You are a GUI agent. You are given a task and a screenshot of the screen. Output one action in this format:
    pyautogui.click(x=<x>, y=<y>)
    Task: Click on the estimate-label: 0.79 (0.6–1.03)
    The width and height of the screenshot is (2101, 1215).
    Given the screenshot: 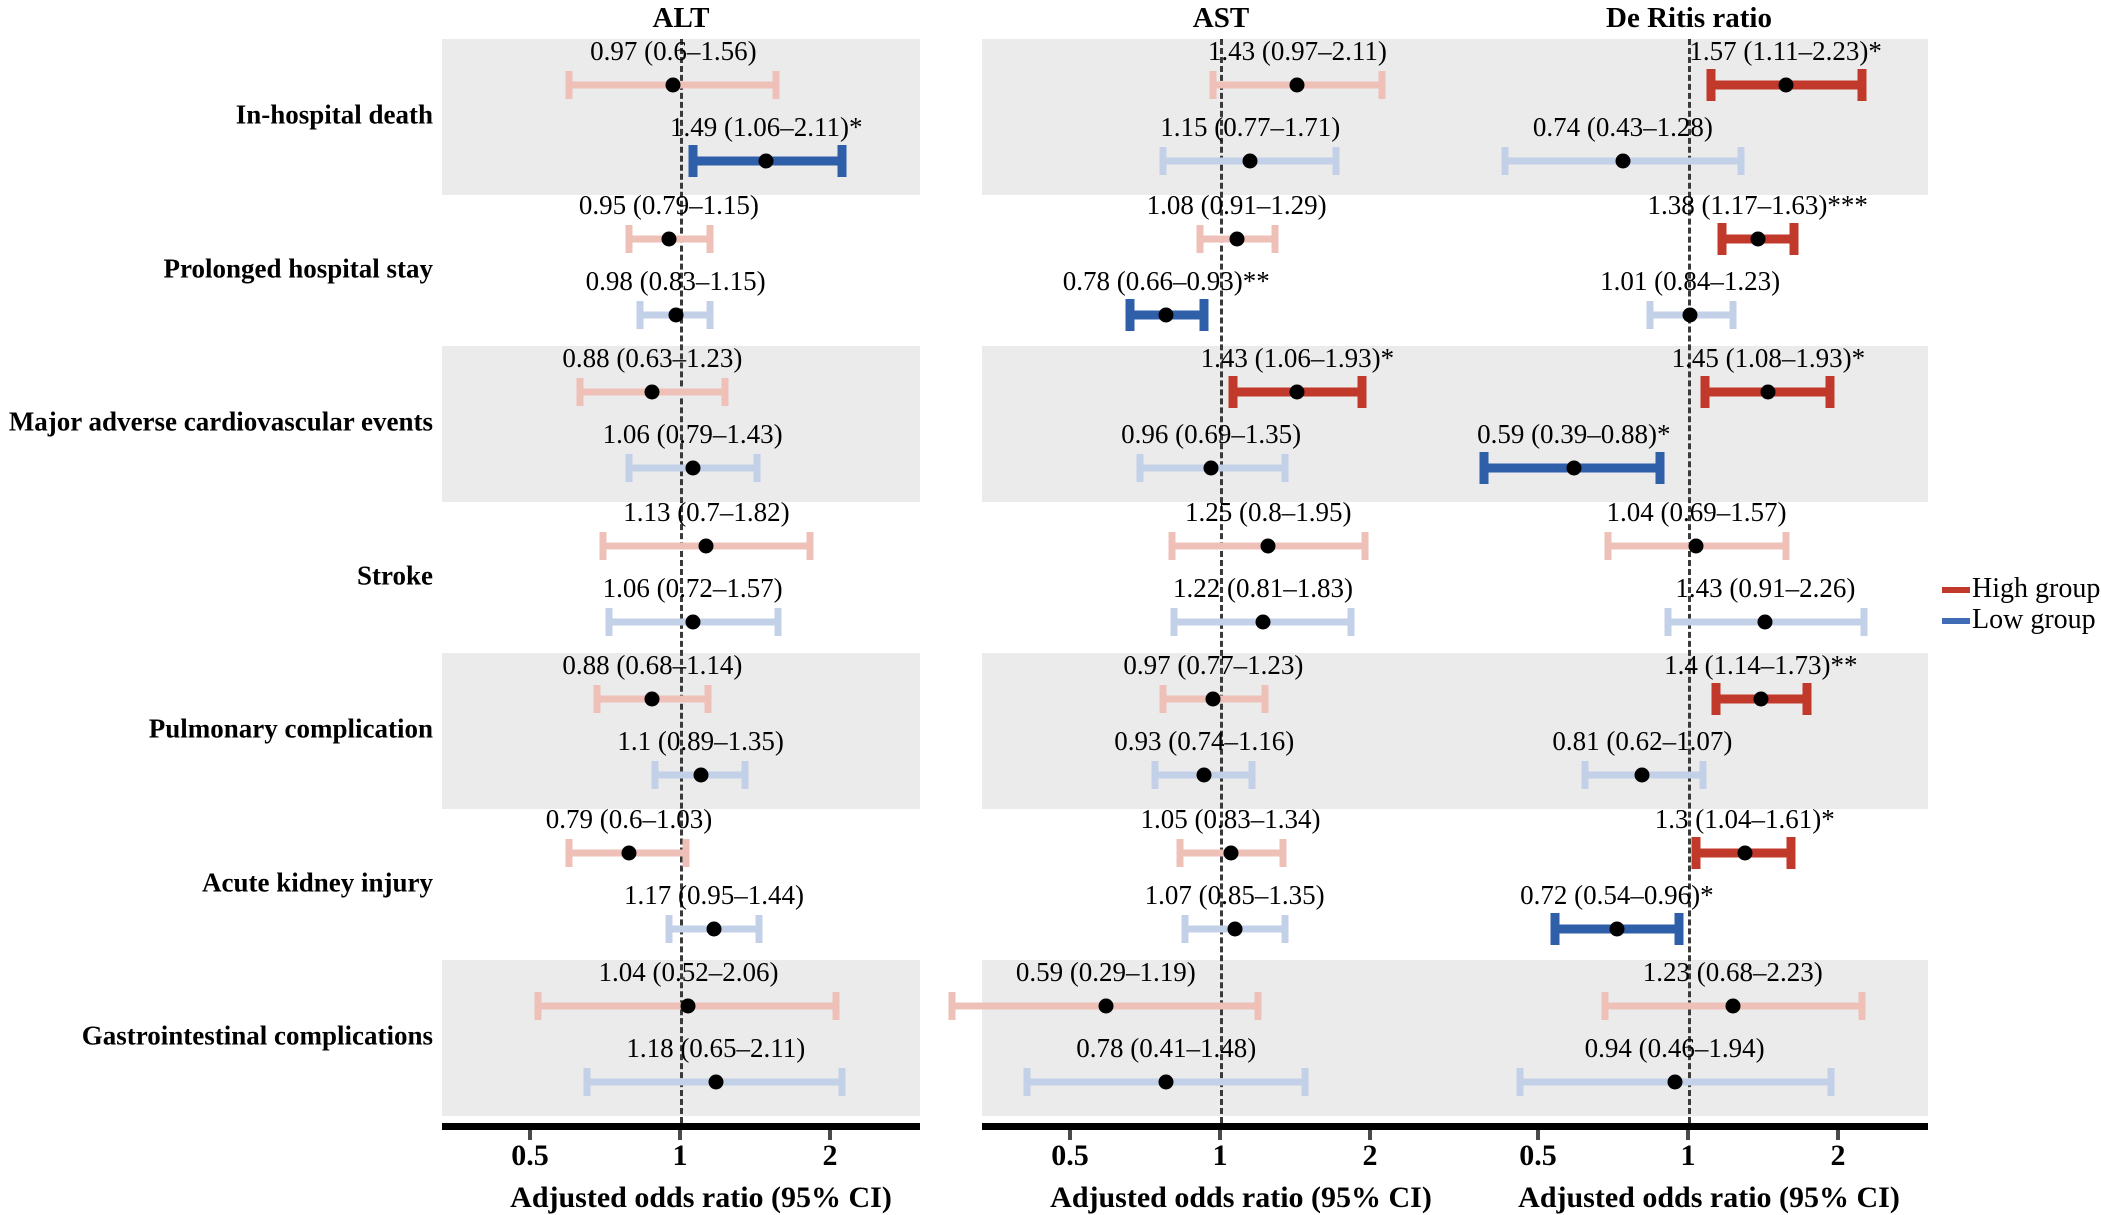 What is the action you would take?
    pyautogui.click(x=629, y=818)
    